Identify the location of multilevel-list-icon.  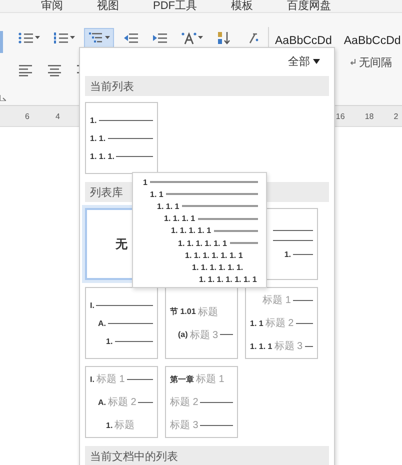
(96, 38).